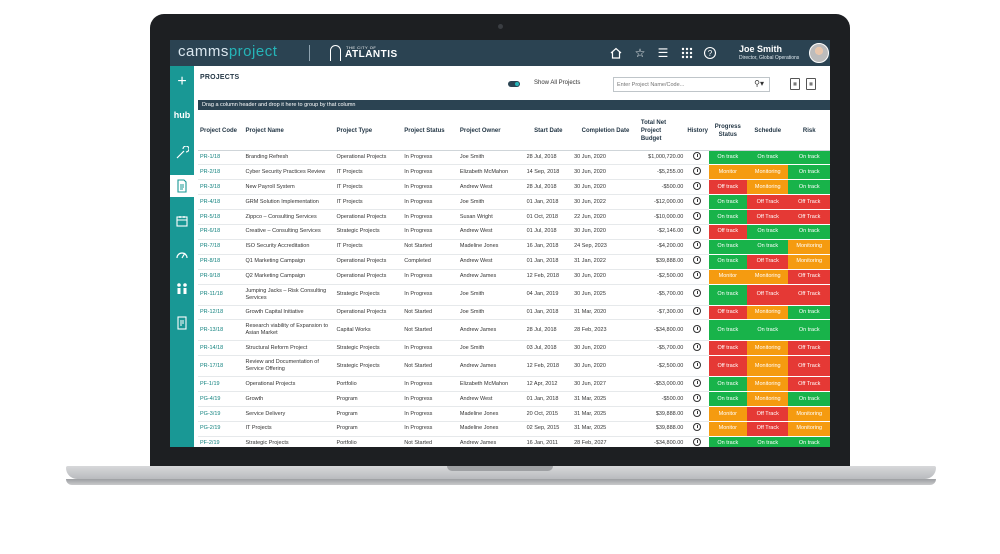 The image size is (1000, 554). I want to click on project-code-link: PR-7/18, so click(221, 247).